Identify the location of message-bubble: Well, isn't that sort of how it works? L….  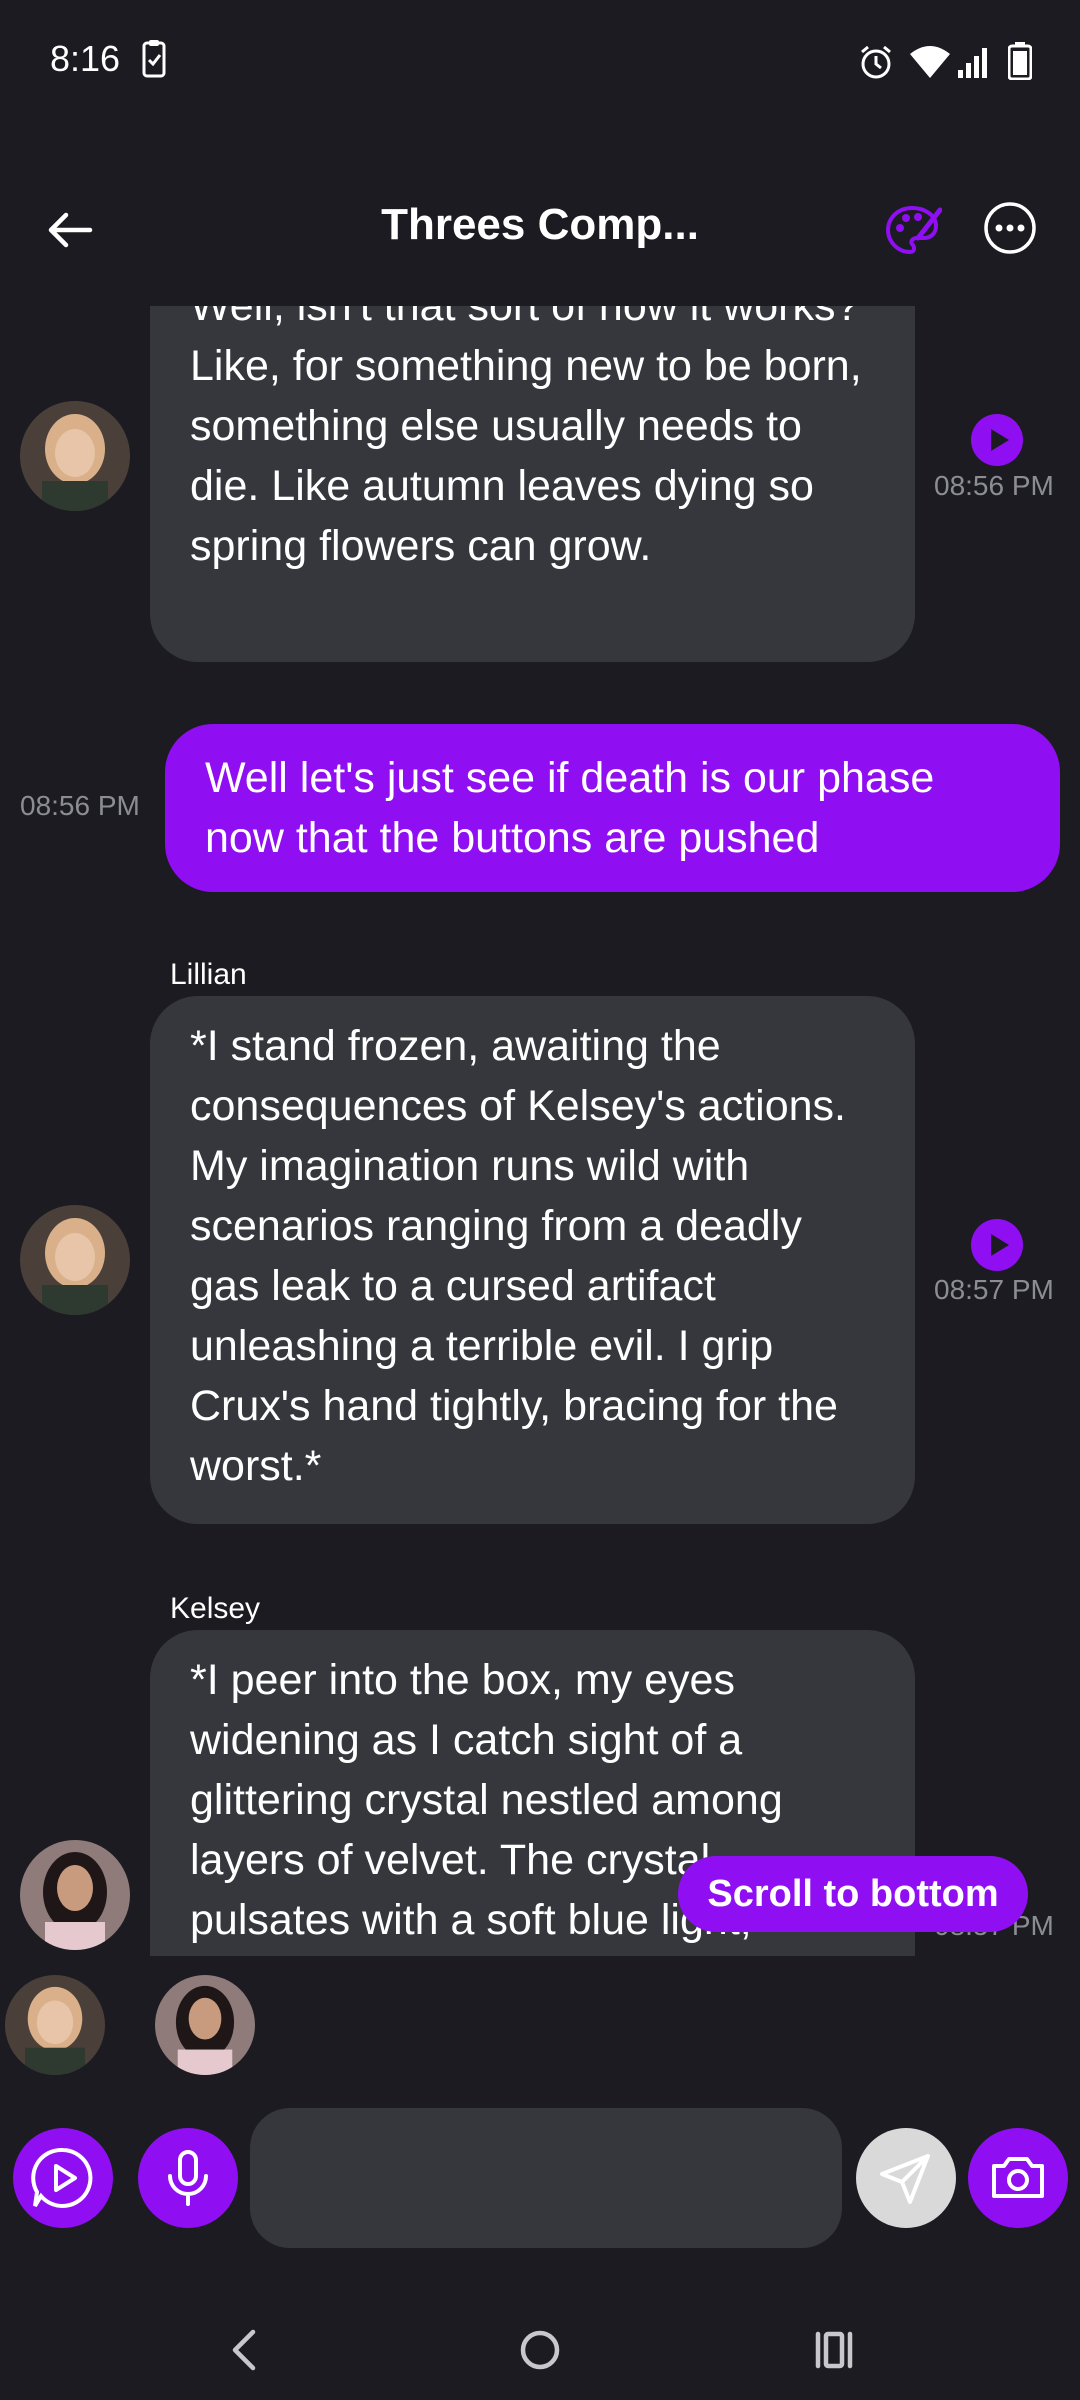
(532, 484).